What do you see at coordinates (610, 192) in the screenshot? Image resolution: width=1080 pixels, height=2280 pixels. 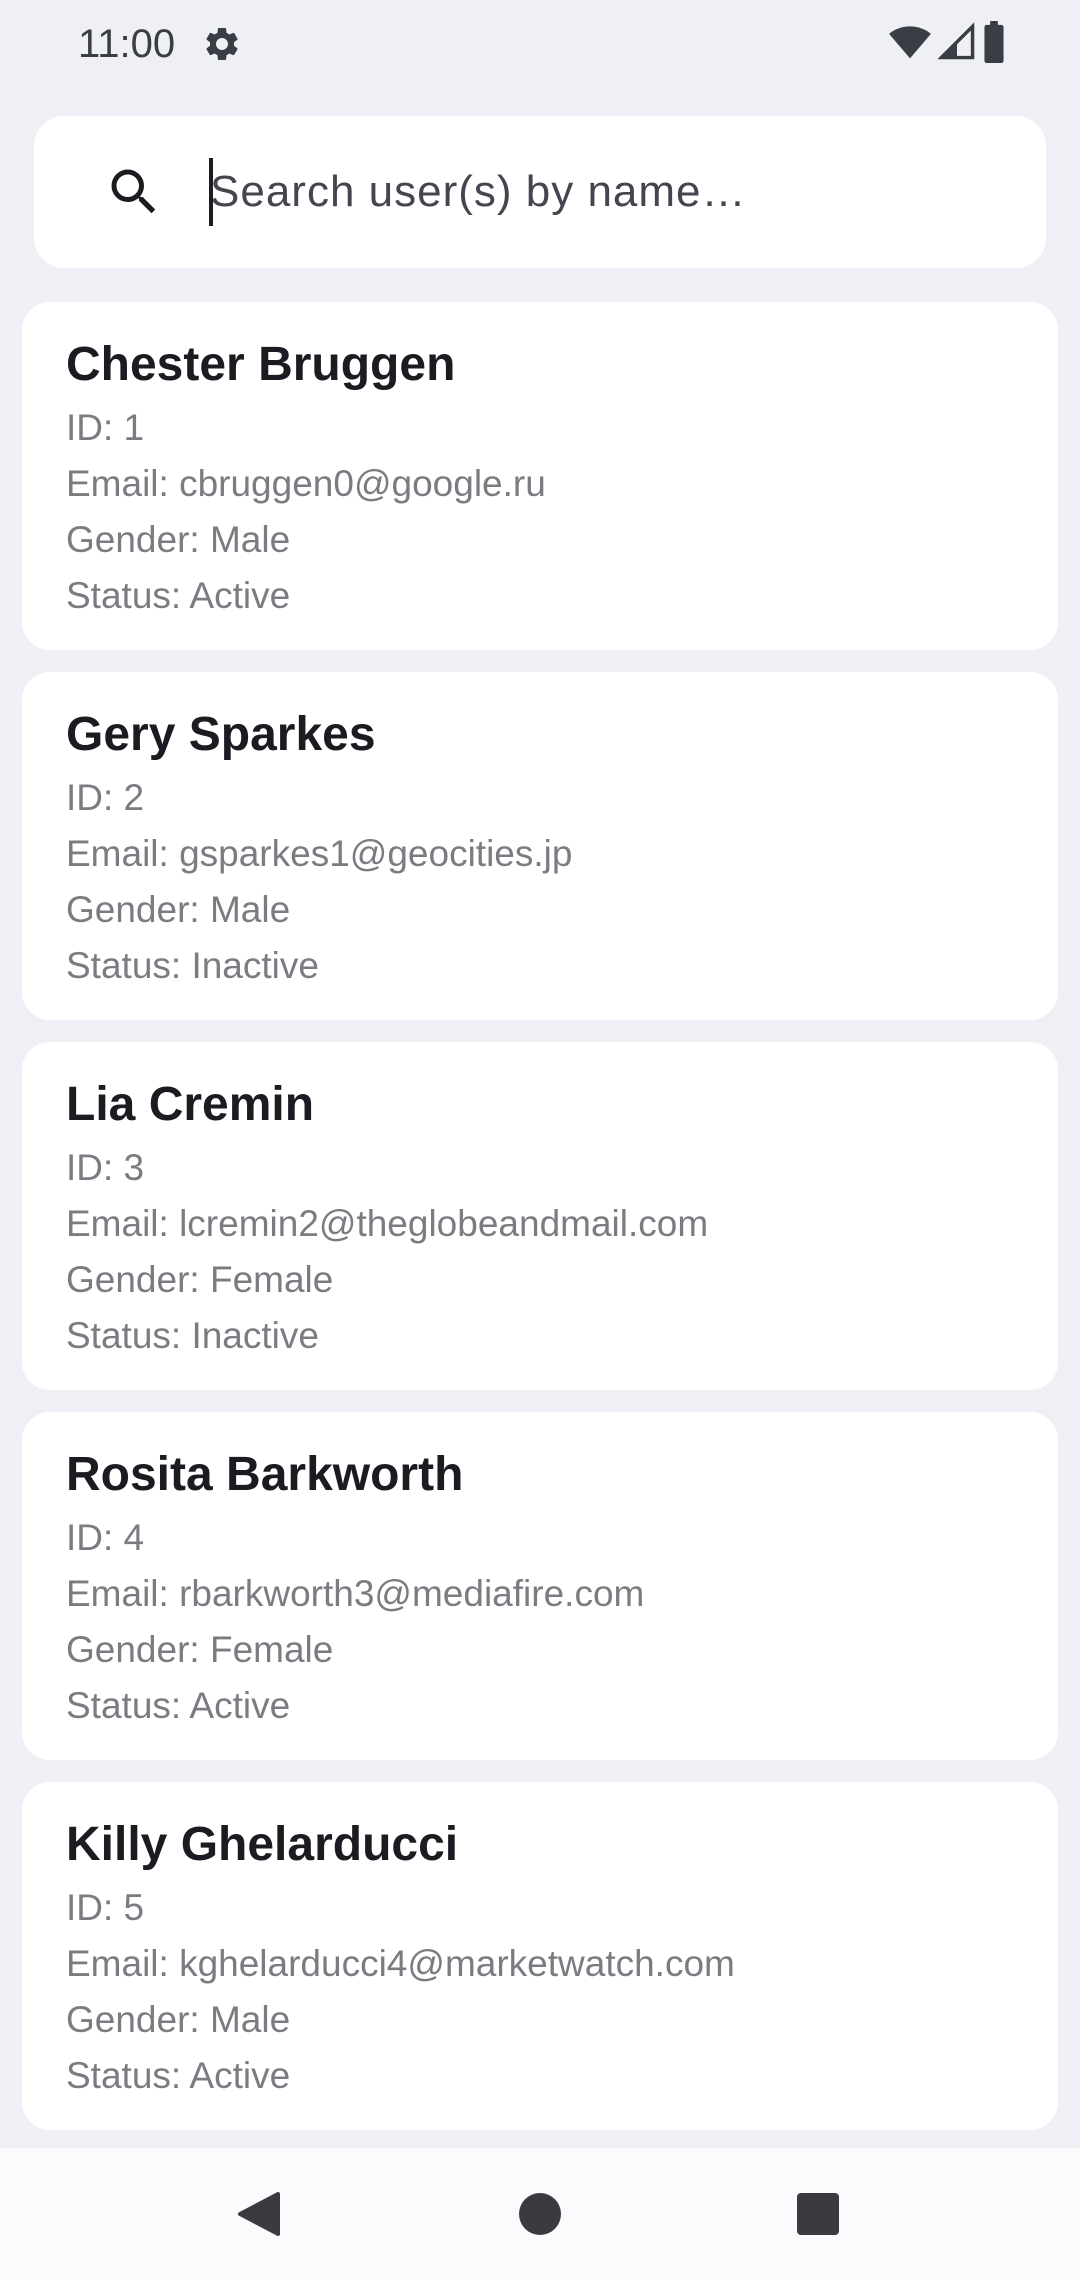 I see `search-input` at bounding box center [610, 192].